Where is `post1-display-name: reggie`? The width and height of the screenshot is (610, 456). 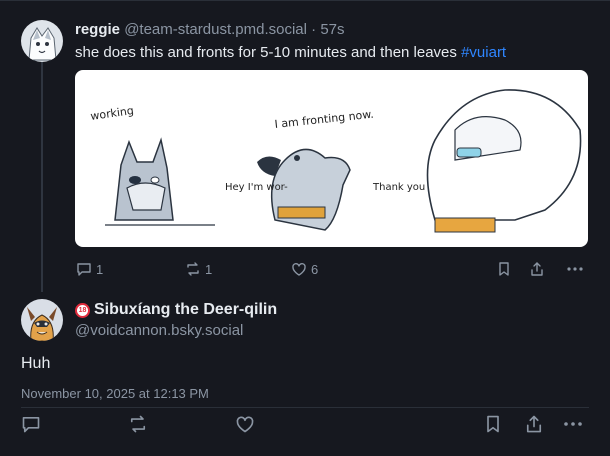
post1-display-name: reggie is located at coordinates (97, 29).